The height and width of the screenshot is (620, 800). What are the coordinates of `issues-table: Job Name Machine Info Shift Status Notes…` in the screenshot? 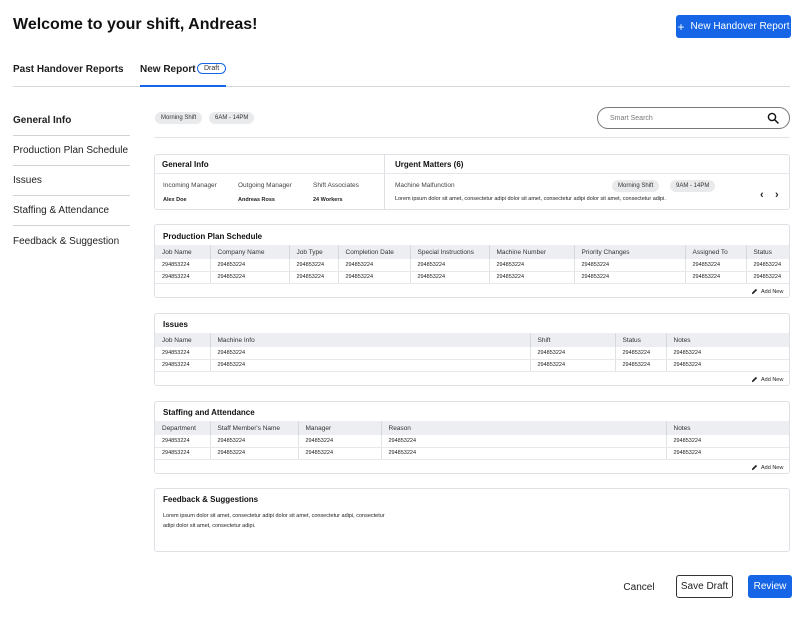 It's located at (472, 352).